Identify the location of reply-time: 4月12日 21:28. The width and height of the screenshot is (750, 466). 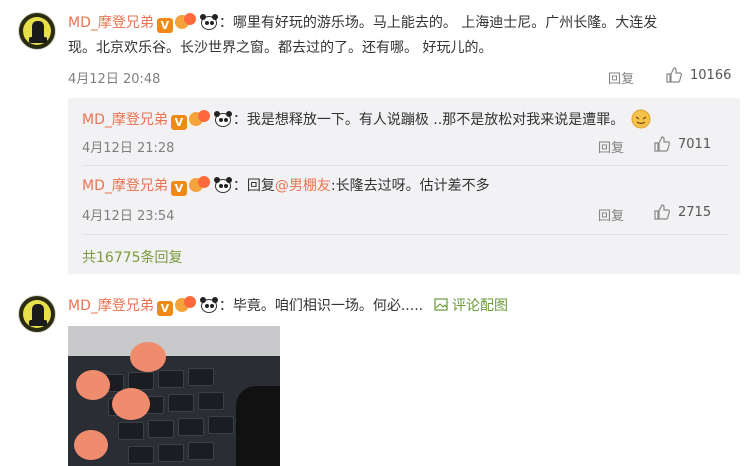
(128, 148).